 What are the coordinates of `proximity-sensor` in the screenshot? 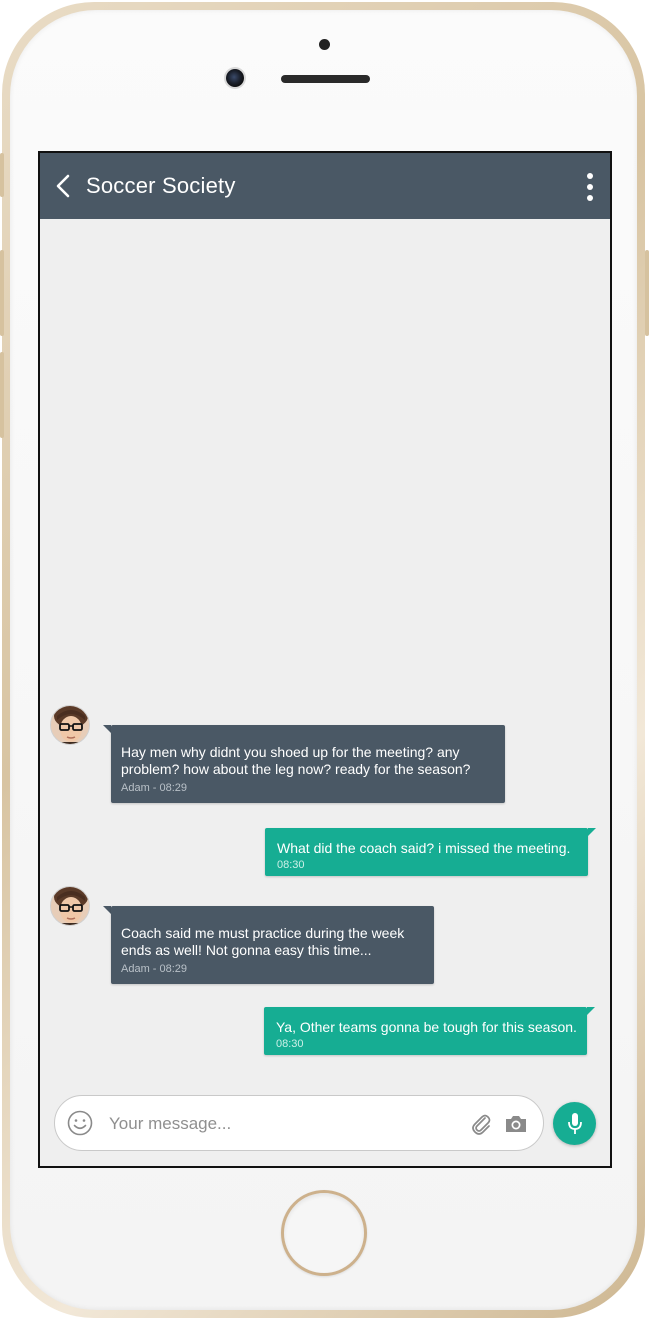 It's located at (324, 44).